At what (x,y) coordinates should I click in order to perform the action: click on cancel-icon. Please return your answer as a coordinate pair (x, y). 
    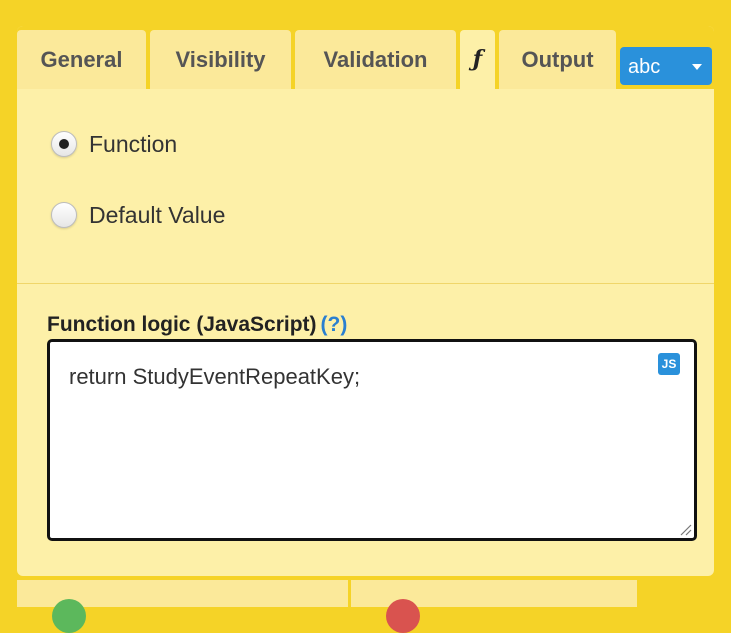
    Looking at the image, I should click on (403, 616).